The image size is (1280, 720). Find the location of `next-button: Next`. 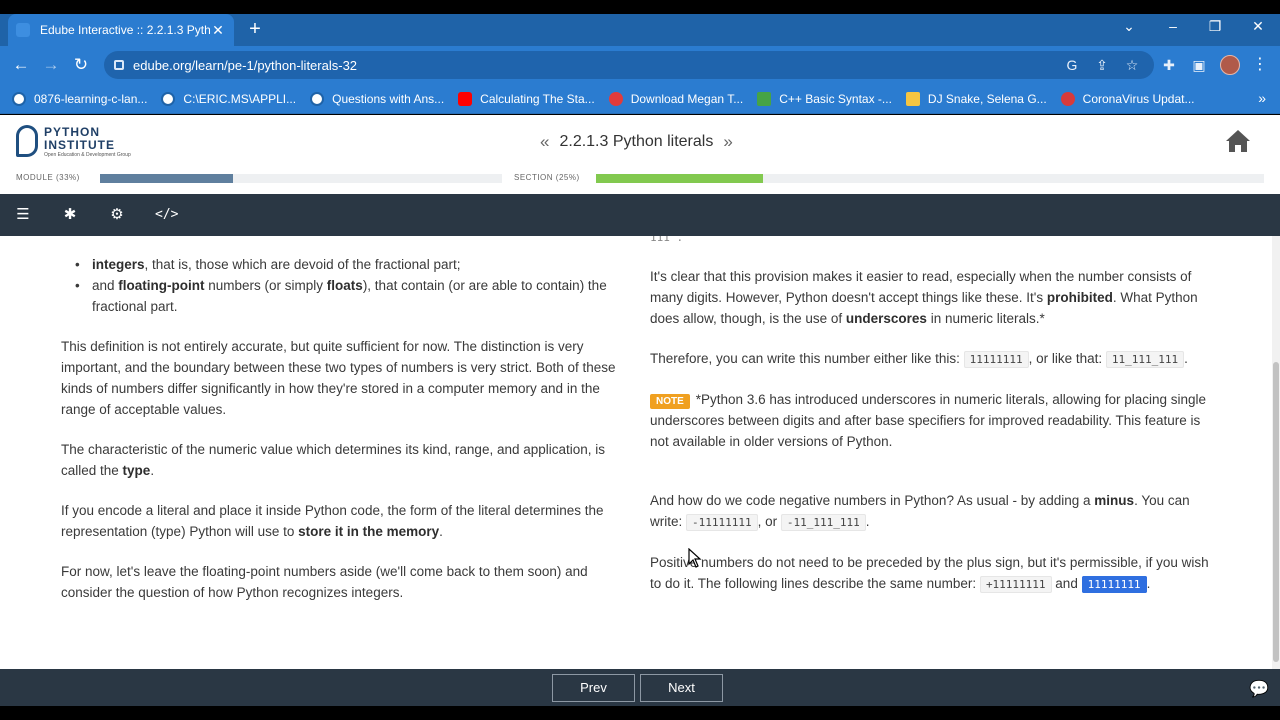

next-button: Next is located at coordinates (681, 688).